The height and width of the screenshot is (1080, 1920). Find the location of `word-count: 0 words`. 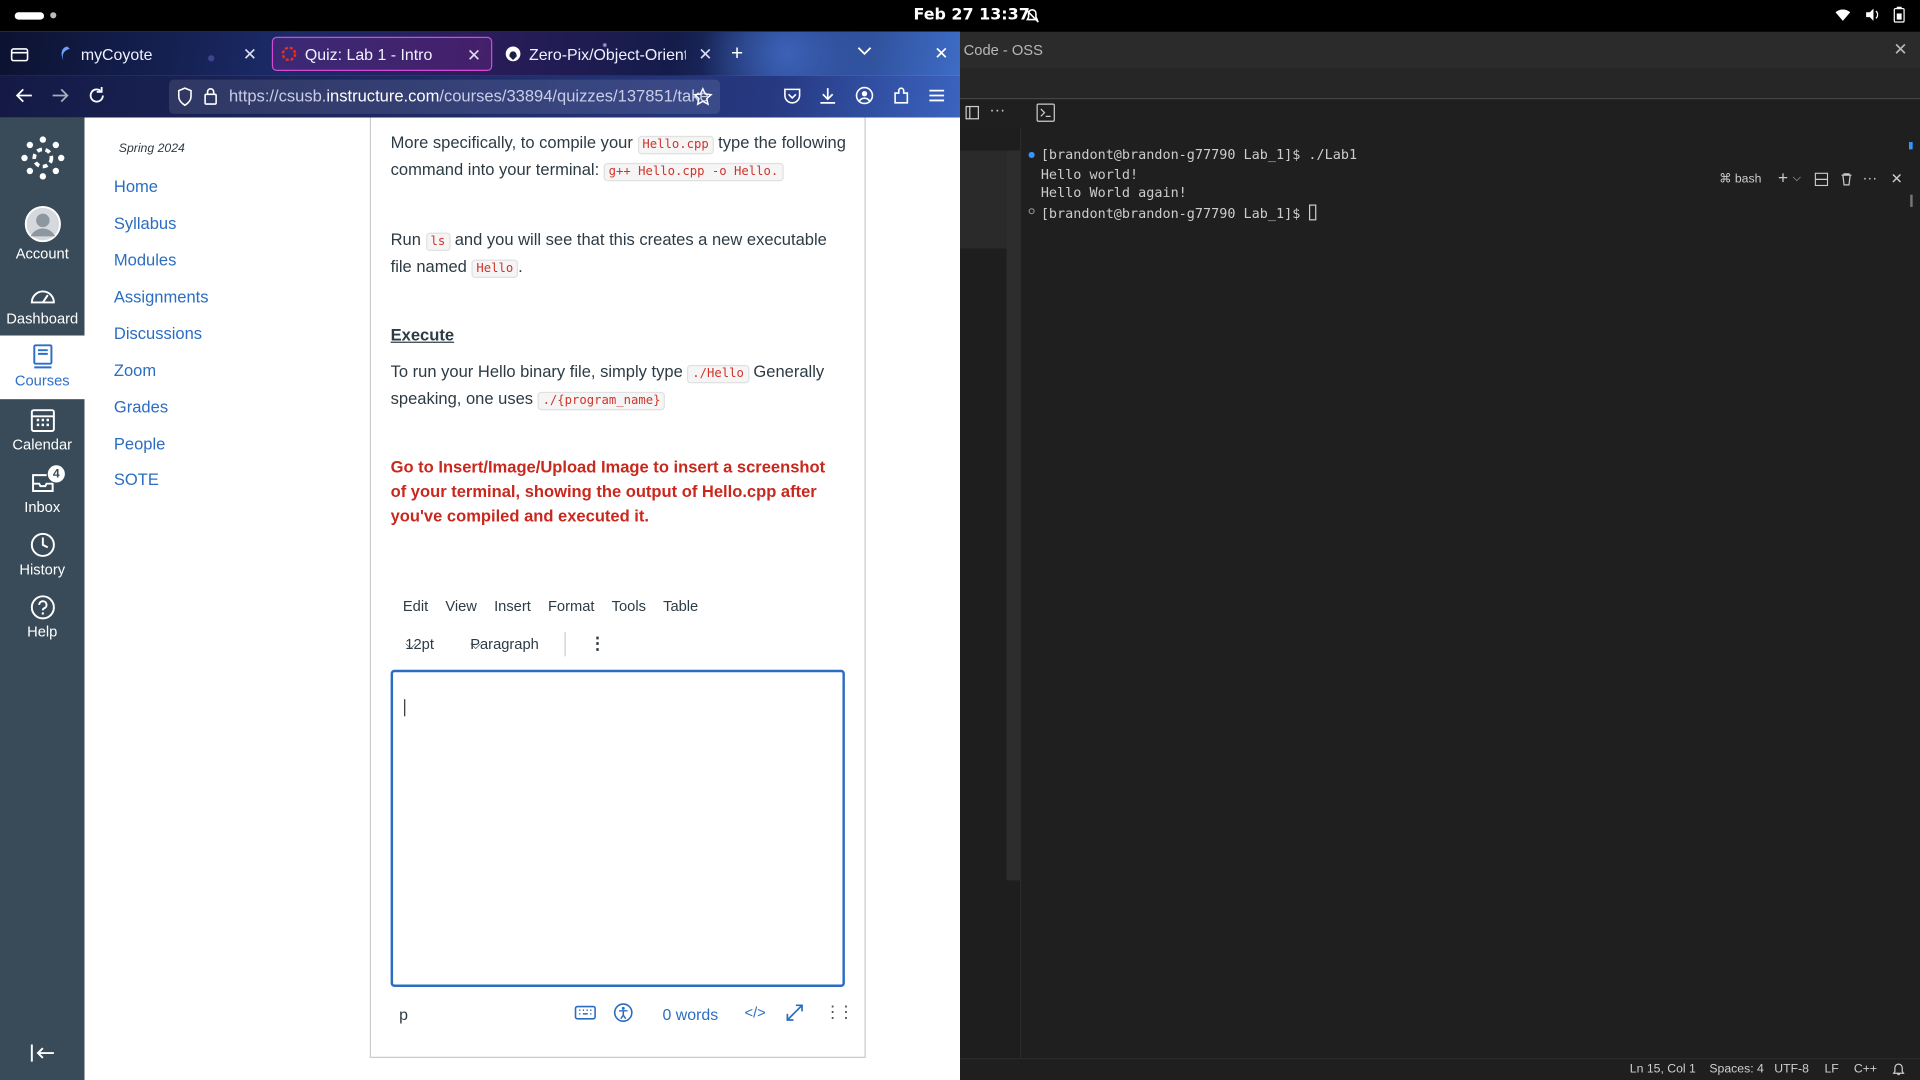

word-count: 0 words is located at coordinates (690, 1014).